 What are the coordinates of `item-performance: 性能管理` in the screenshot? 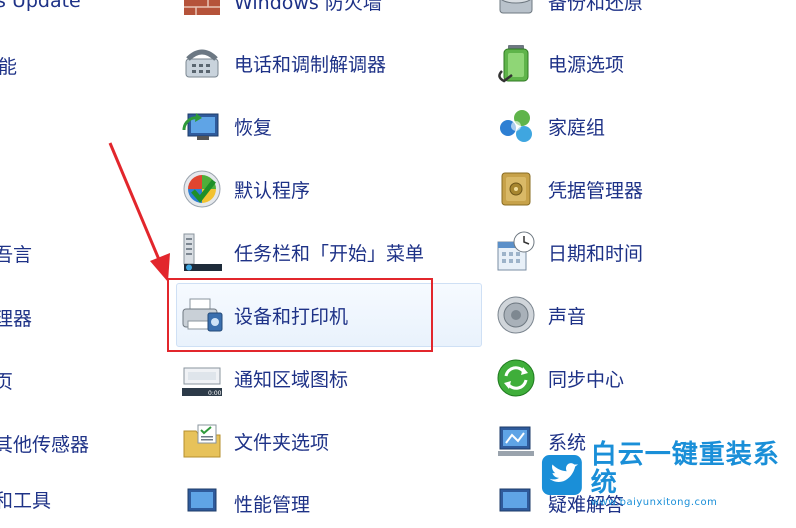 It's located at (245, 503).